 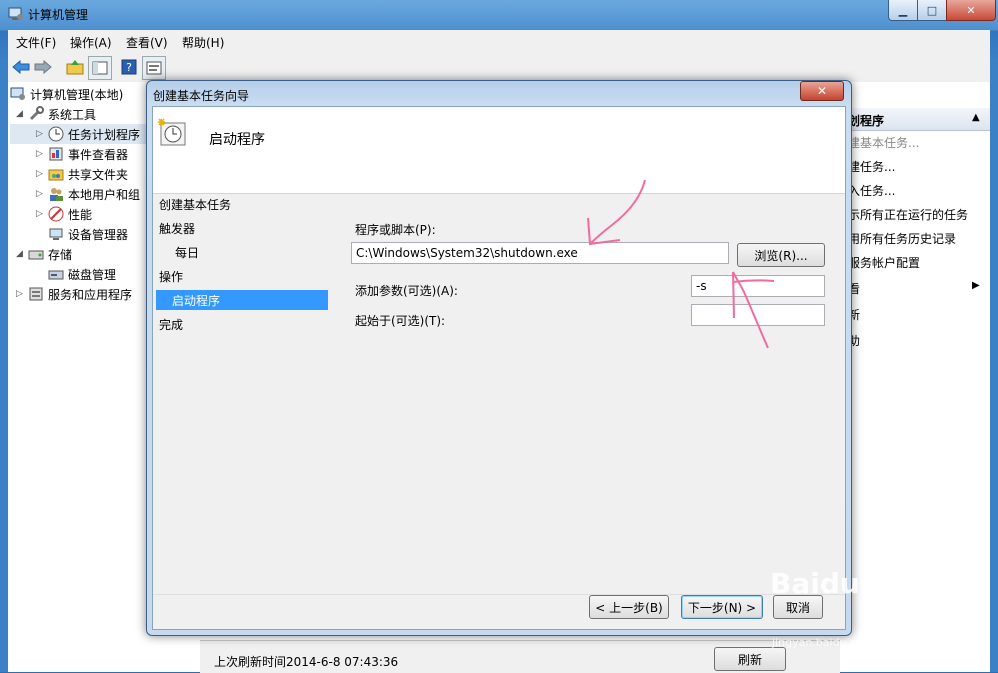 I want to click on dialog-close-button: ✕, so click(x=822, y=91).